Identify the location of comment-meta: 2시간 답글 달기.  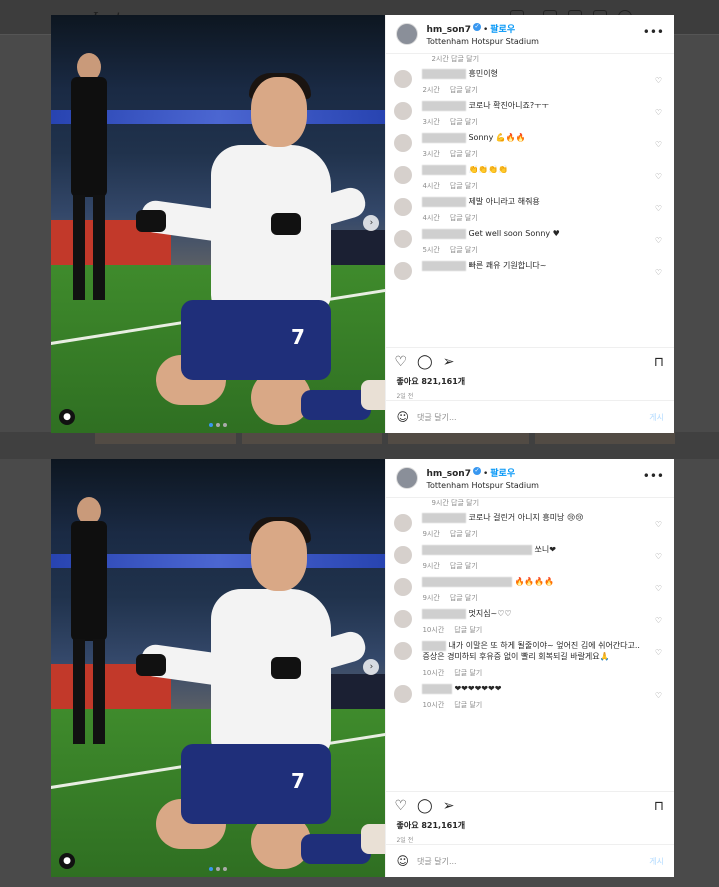
(455, 59).